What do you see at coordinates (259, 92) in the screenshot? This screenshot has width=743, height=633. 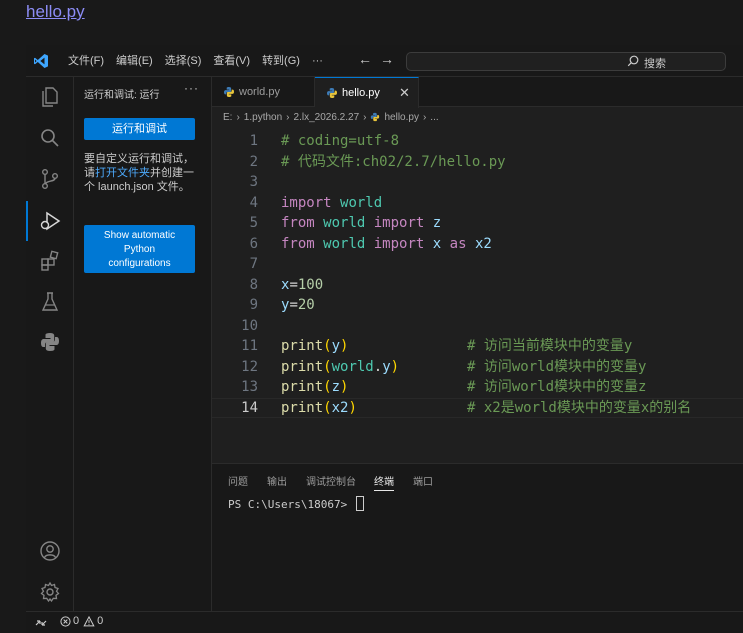 I see `tab-world-label: world.py` at bounding box center [259, 92].